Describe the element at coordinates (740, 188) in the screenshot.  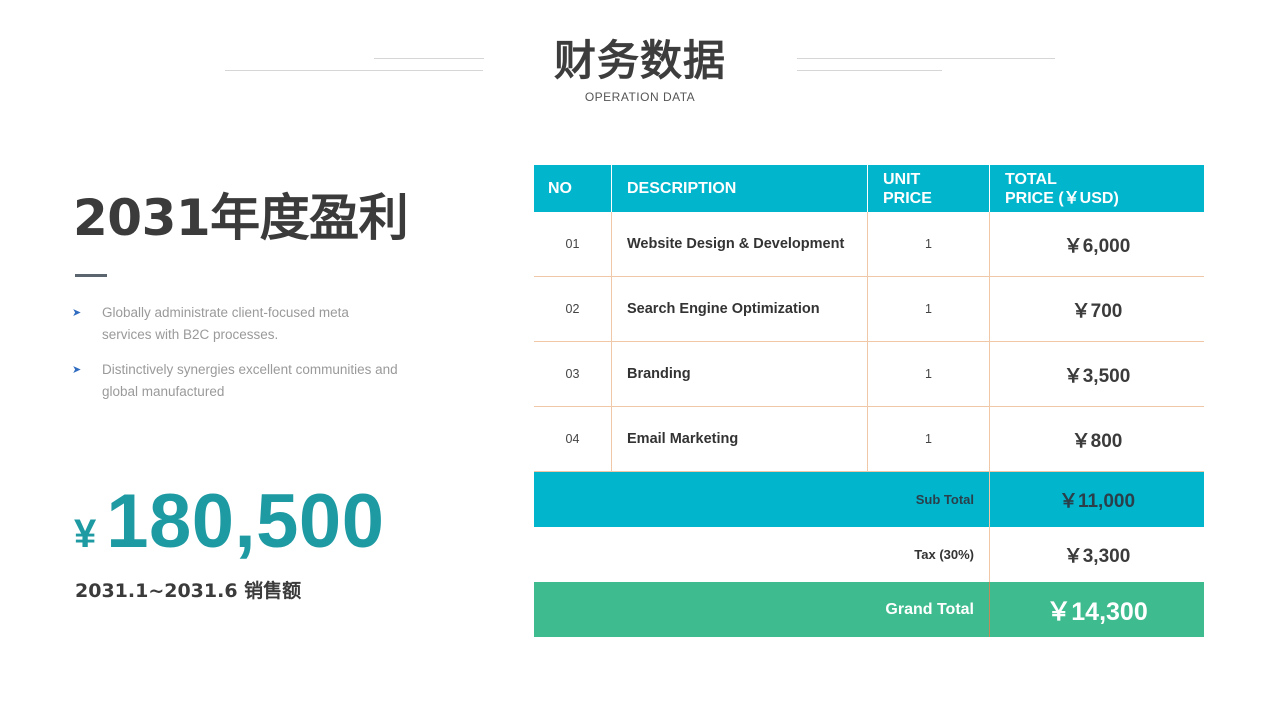
I see `header-description: DESCRIPTION` at that location.